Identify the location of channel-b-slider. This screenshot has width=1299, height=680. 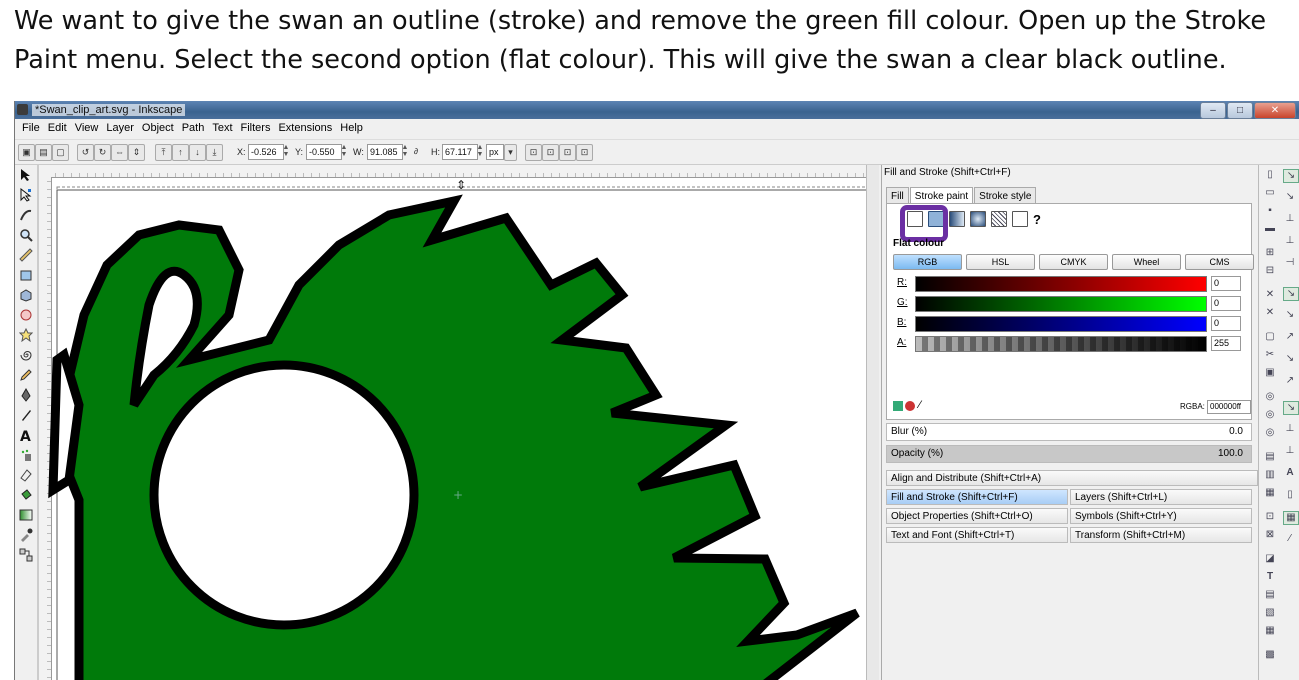
(1061, 324).